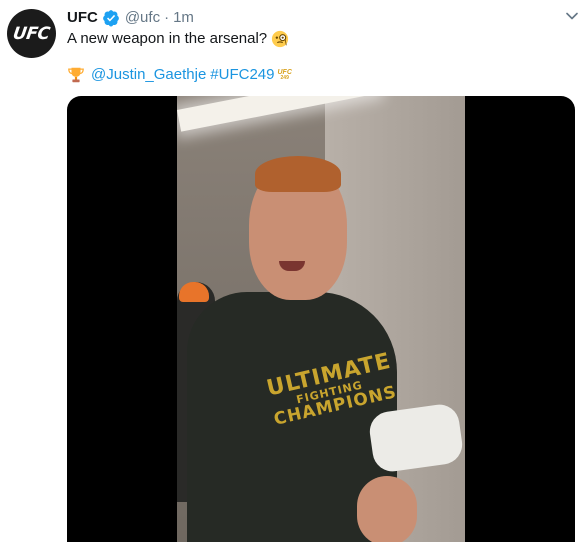 The width and height of the screenshot is (586, 542). I want to click on timestamp: 1m, so click(183, 18).